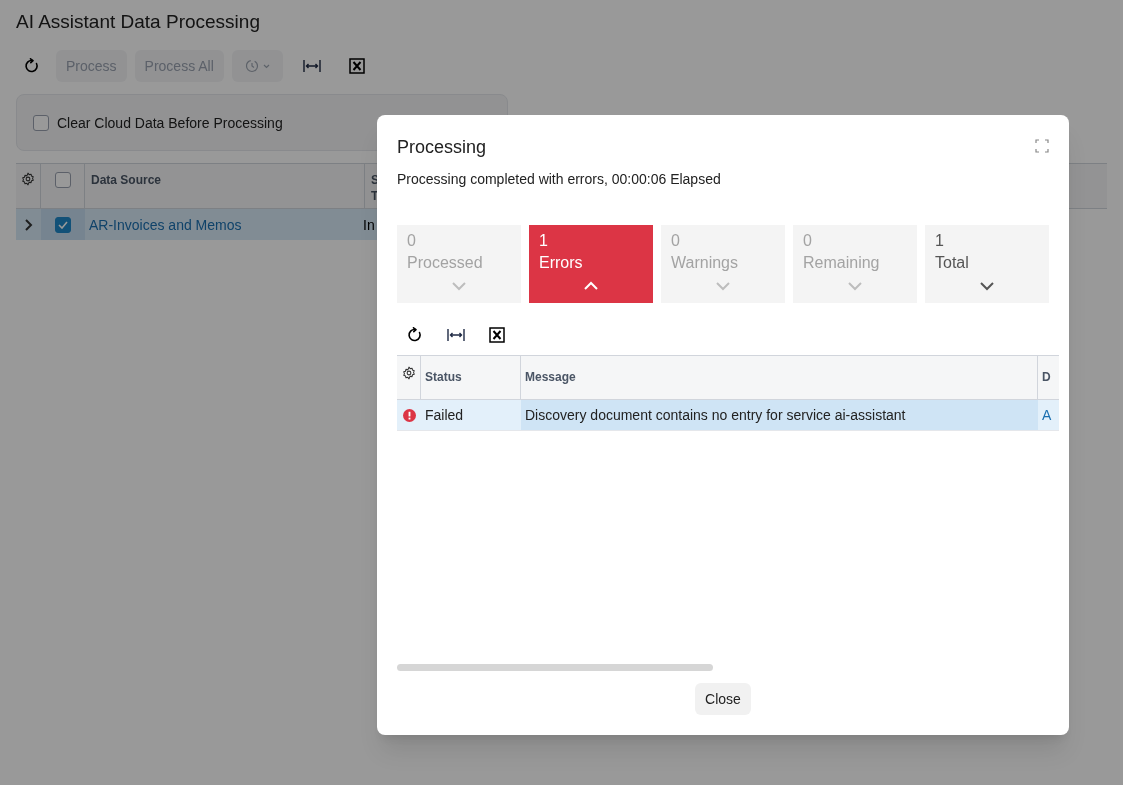 The image size is (1123, 785). What do you see at coordinates (138, 22) in the screenshot?
I see `page-title: AI Assistant Data Processing` at bounding box center [138, 22].